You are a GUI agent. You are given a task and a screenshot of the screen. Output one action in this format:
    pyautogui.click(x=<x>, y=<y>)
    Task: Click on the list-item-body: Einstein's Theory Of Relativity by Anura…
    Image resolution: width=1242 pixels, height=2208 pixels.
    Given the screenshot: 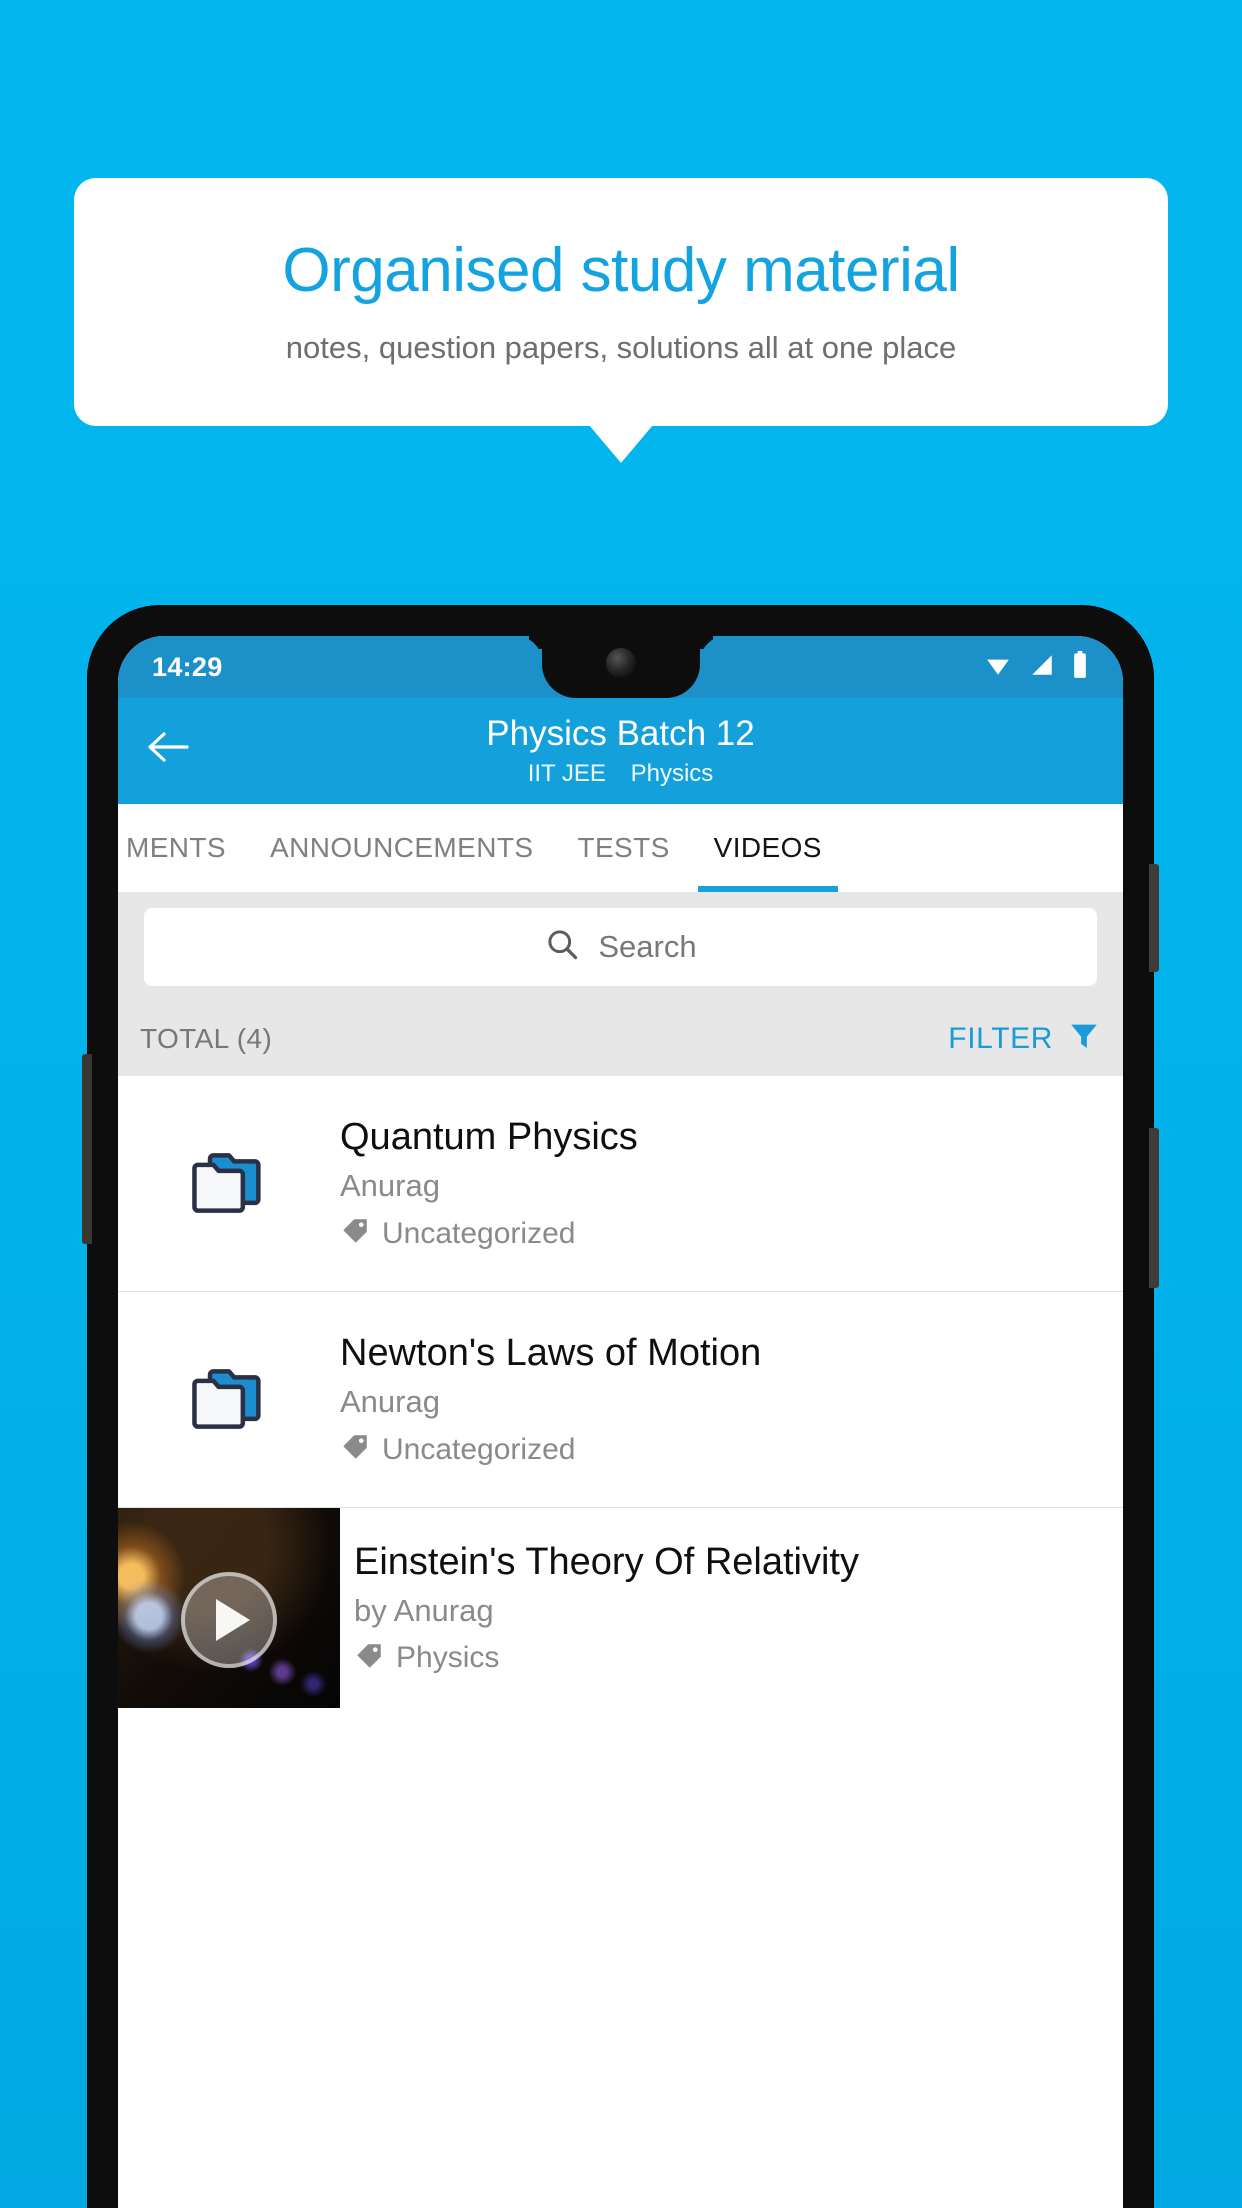 What is the action you would take?
    pyautogui.click(x=609, y=1608)
    